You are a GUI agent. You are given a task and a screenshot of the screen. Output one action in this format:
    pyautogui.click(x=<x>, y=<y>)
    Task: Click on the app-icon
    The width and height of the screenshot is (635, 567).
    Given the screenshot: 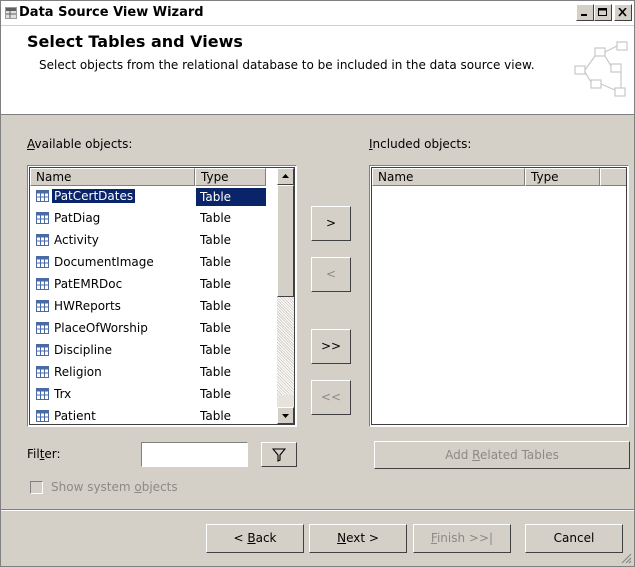 What is the action you would take?
    pyautogui.click(x=11, y=13)
    